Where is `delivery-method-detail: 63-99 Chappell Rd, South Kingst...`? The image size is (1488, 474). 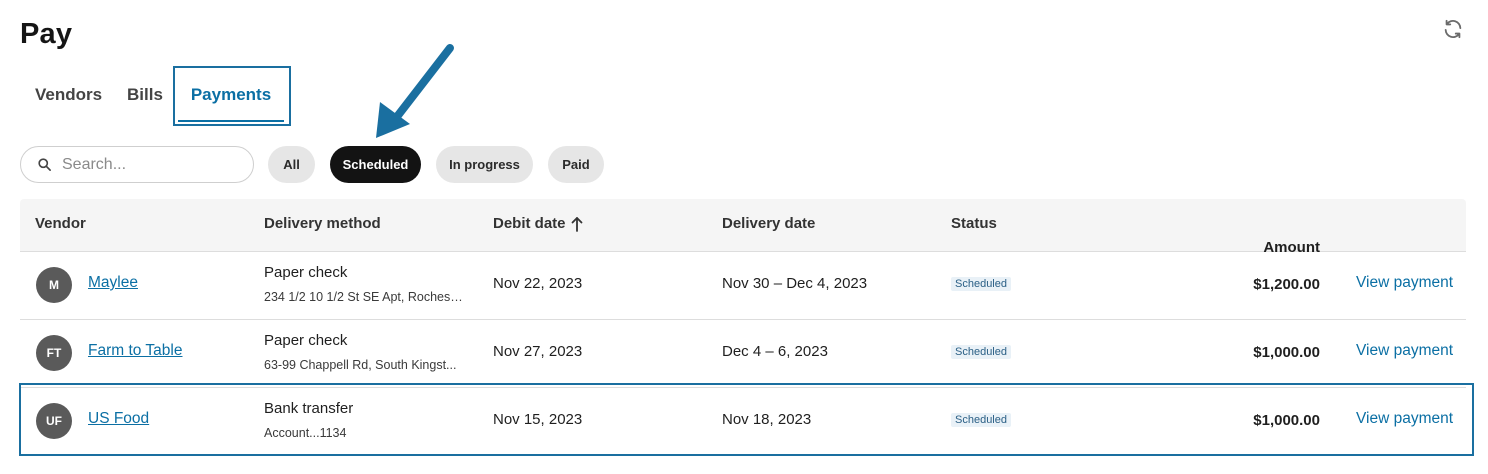
delivery-method-detail: 63-99 Chappell Rd, South Kingst... is located at coordinates (360, 365).